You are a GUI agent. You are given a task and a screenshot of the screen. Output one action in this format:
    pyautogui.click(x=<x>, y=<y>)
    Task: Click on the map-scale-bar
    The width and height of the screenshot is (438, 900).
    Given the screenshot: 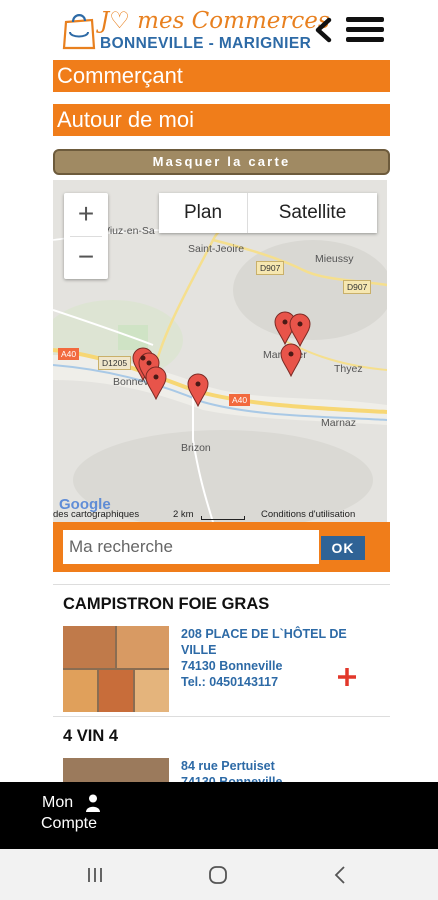 What is the action you would take?
    pyautogui.click(x=223, y=518)
    